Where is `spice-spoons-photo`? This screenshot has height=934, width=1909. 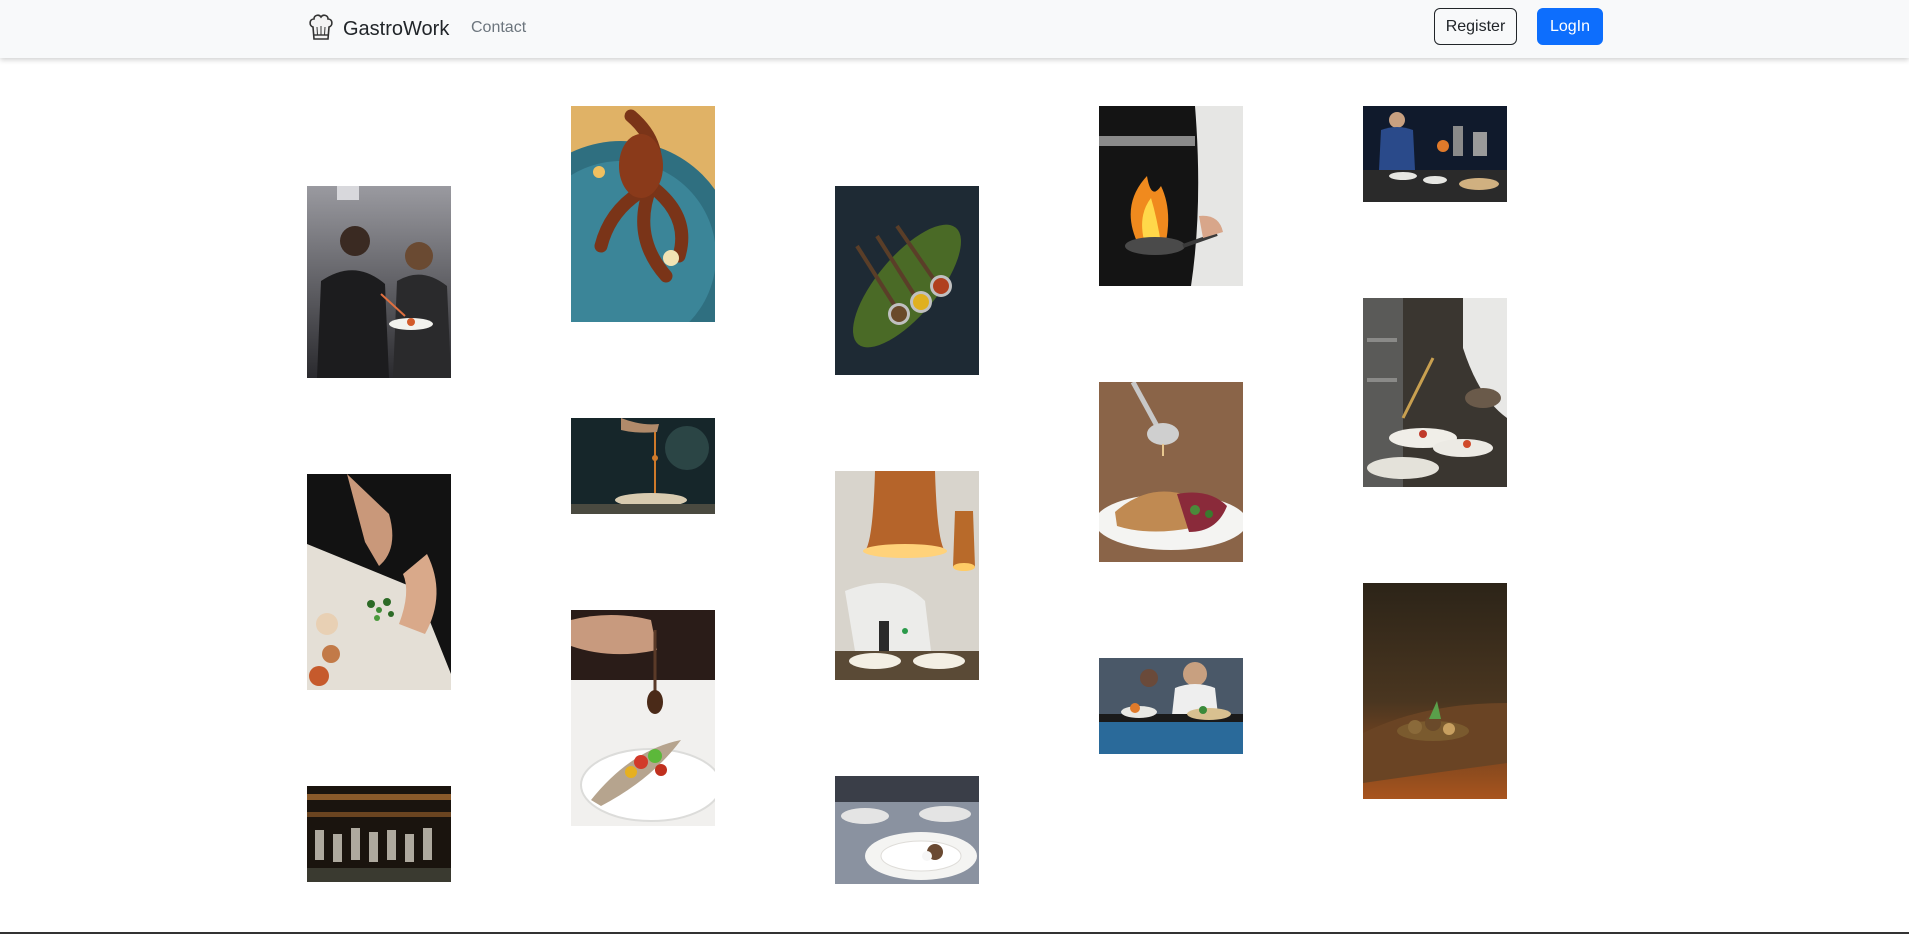
spice-spoons-photo is located at coordinates (907, 280).